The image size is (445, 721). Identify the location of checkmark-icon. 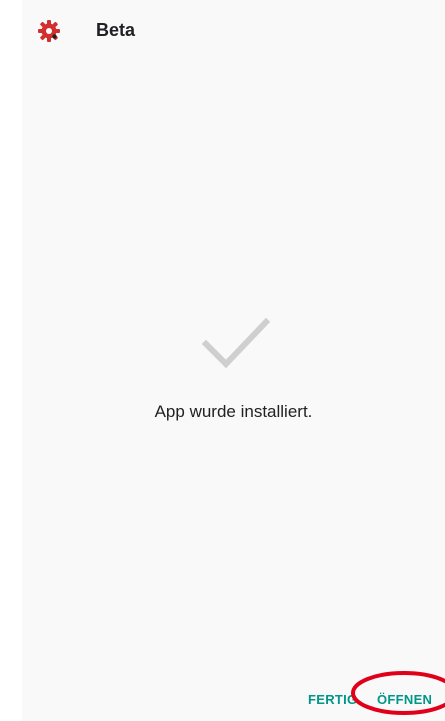
(236, 343).